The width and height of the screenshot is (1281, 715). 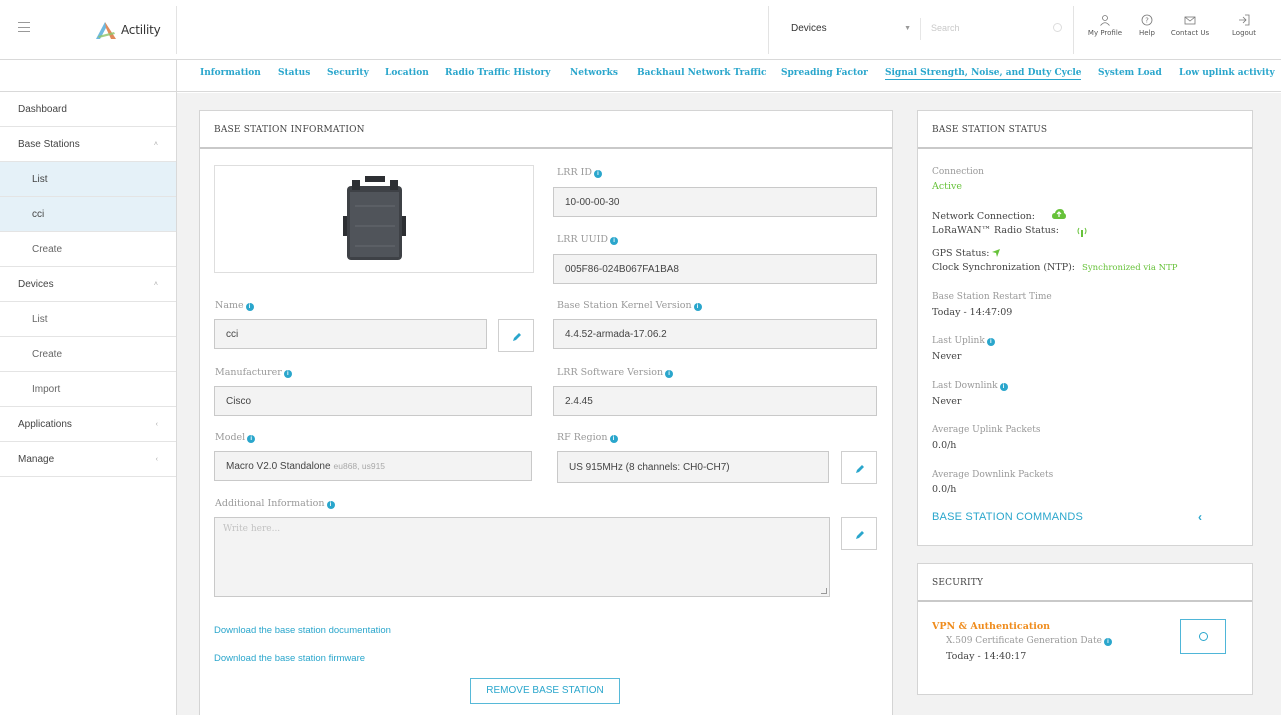 I want to click on sidebar-item-label: Import, so click(x=46, y=389).